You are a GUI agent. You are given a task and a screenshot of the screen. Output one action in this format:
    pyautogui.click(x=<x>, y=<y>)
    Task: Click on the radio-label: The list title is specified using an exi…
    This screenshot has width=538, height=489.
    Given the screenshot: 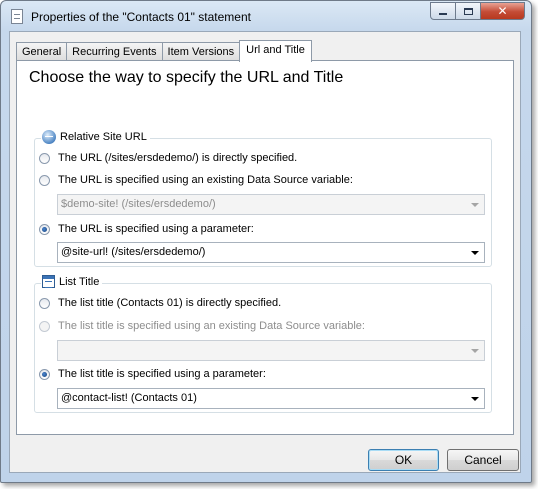 What is the action you would take?
    pyautogui.click(x=211, y=326)
    